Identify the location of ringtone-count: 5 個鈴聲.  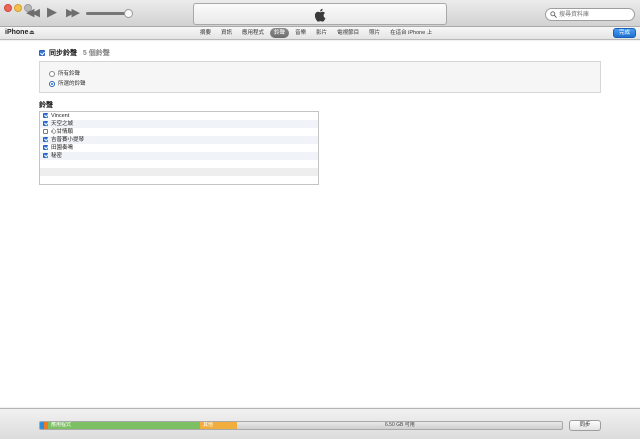
(96, 53).